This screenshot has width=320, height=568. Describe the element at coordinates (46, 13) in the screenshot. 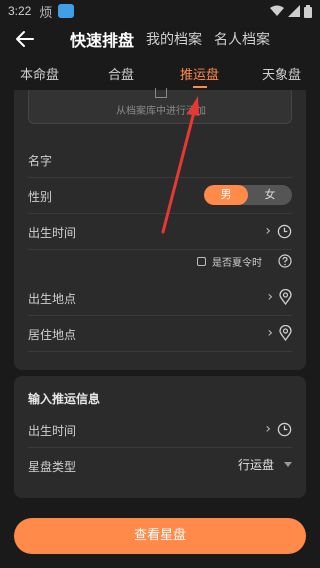

I see `notification-app-icon: 烦` at that location.